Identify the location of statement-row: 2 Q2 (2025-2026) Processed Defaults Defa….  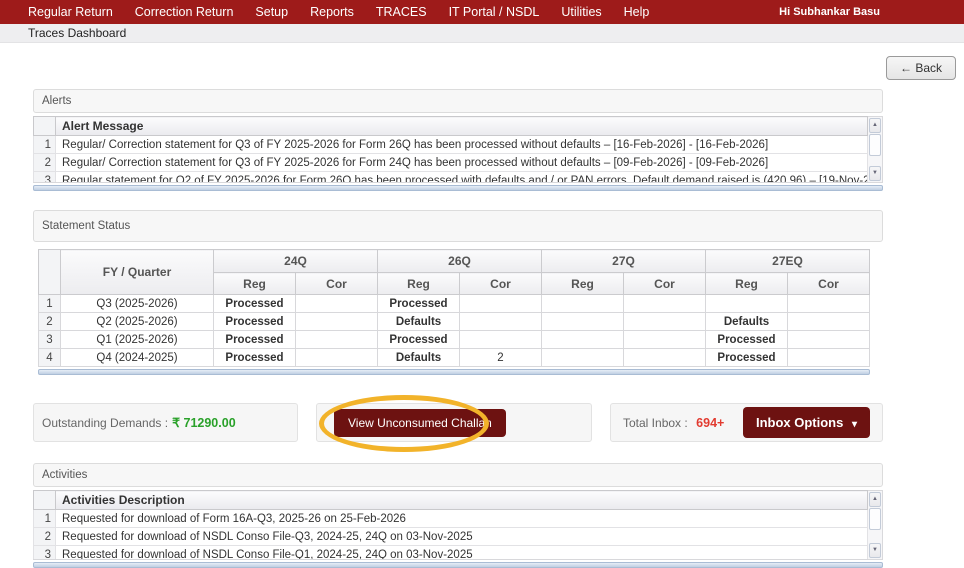
(454, 321).